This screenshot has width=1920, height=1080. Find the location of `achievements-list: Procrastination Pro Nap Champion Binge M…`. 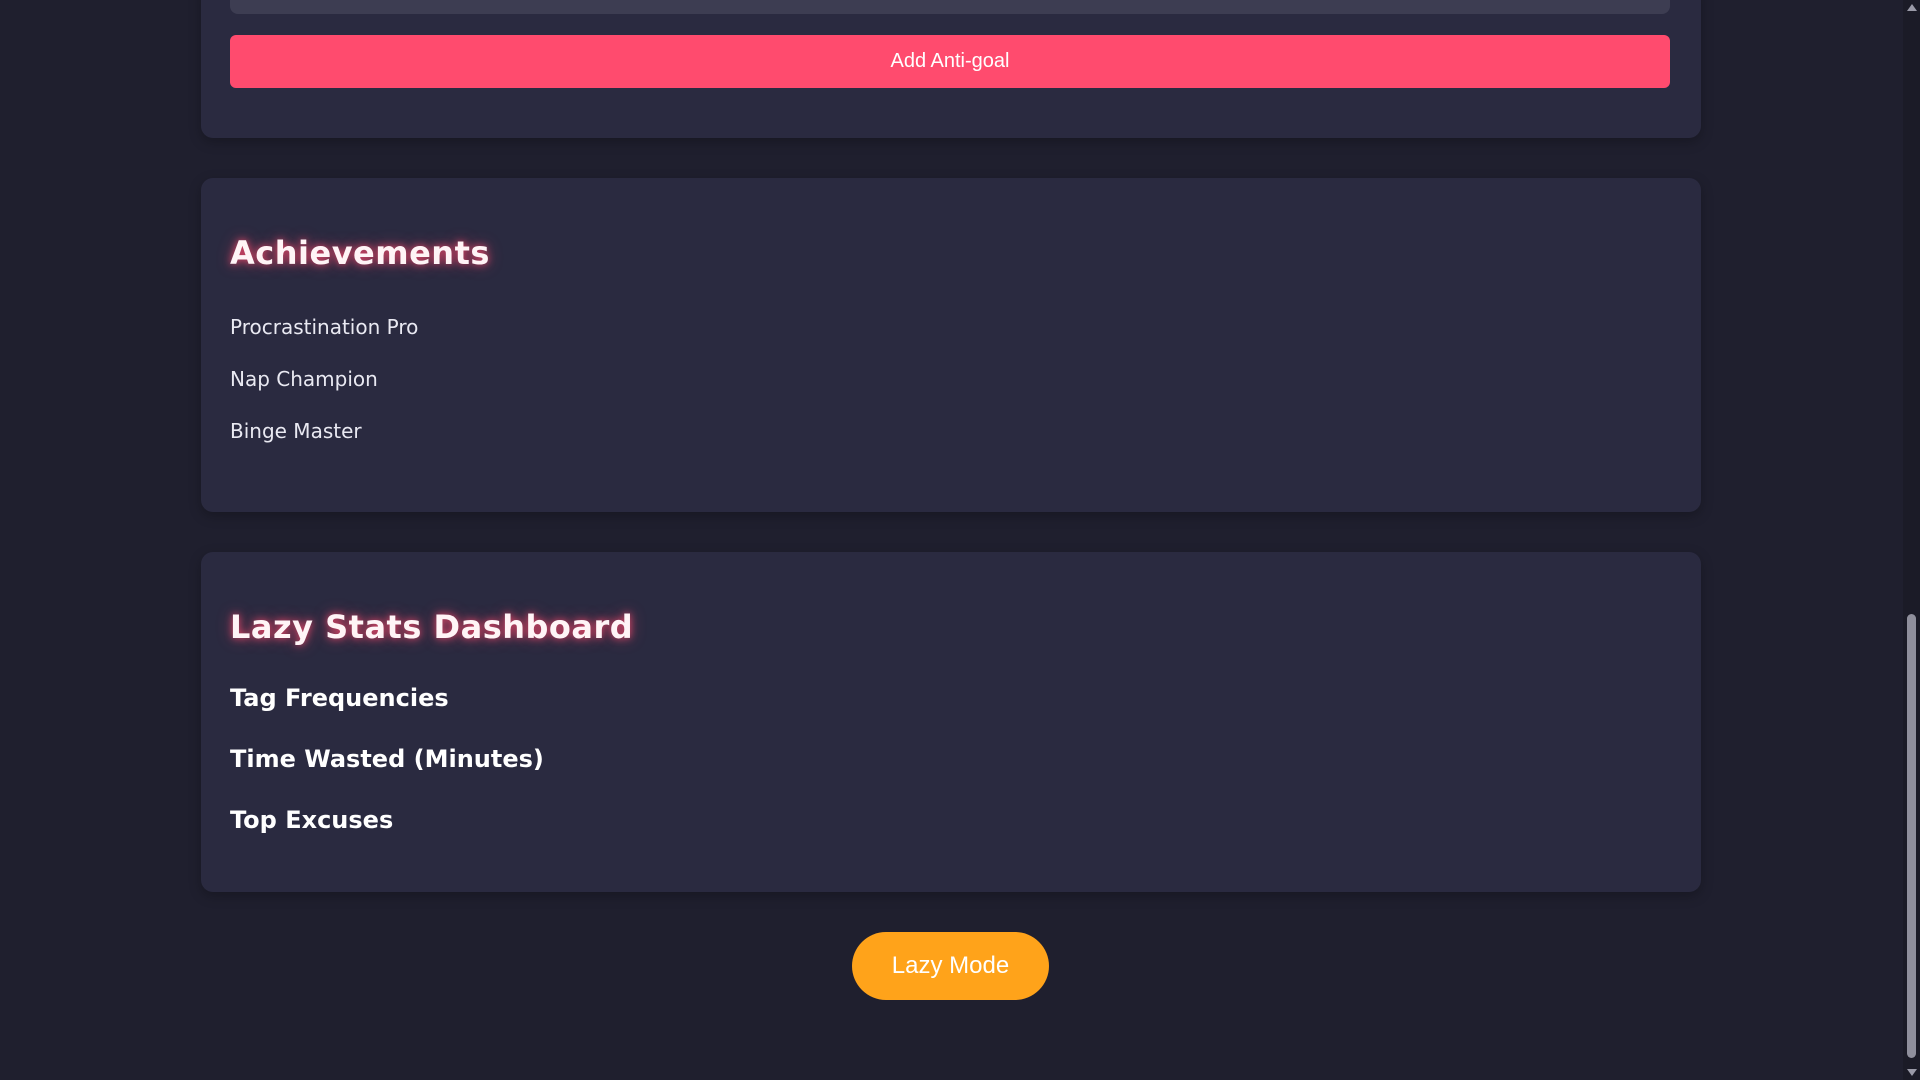

achievements-list: Procrastination Pro Nap Champion Binge M… is located at coordinates (324, 391).